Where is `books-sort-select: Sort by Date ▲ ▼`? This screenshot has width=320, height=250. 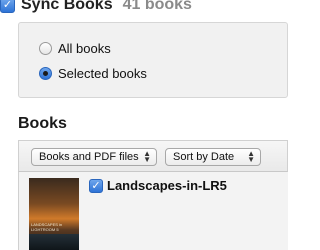 books-sort-select: Sort by Date ▲ ▼ is located at coordinates (213, 157).